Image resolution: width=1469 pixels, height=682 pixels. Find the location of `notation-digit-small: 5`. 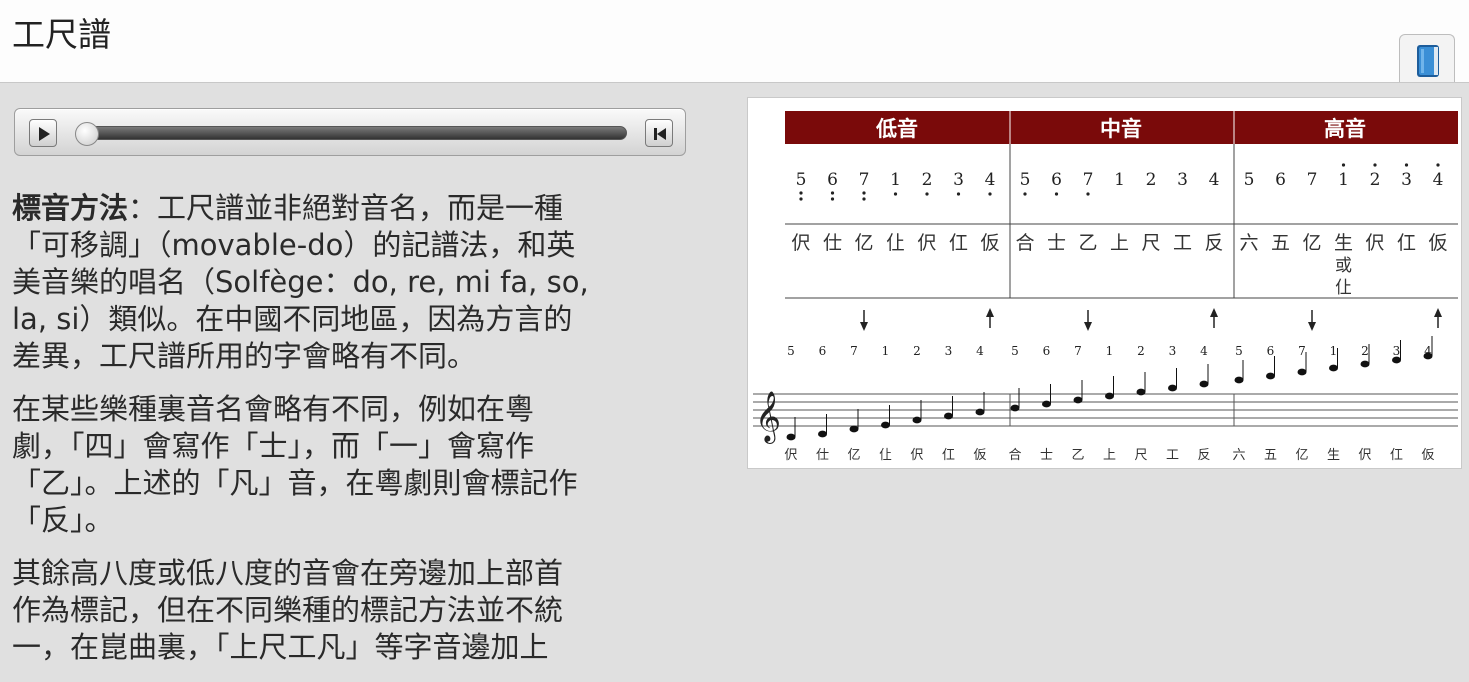

notation-digit-small: 5 is located at coordinates (791, 351).